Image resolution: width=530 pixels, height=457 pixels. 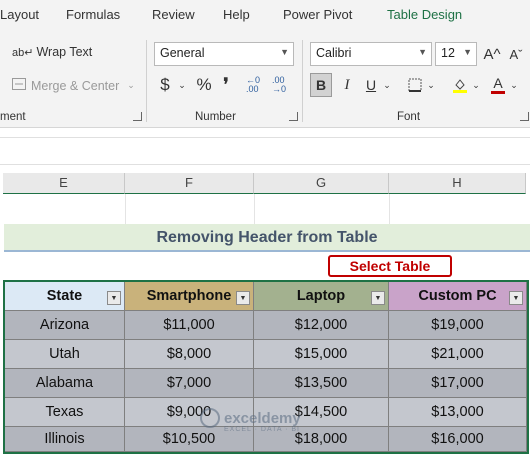 I want to click on wrap-text-button: ab↵ Wrap Text, so click(x=52, y=52).